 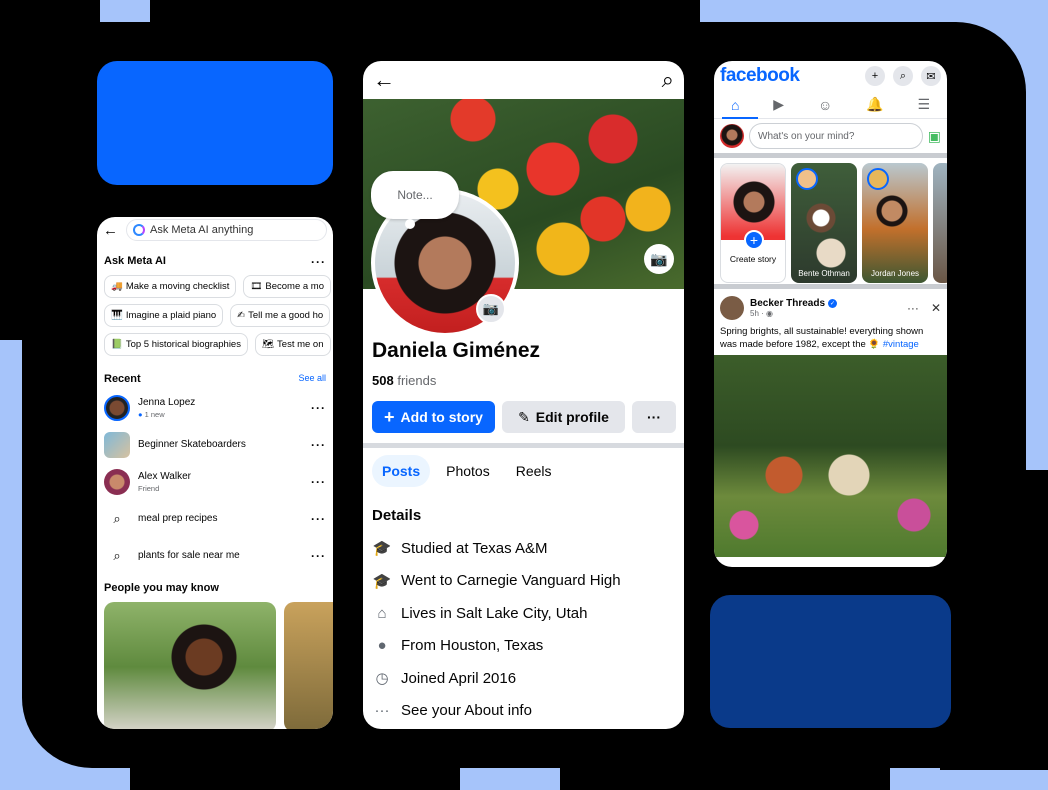 What do you see at coordinates (215, 407) in the screenshot?
I see `list-item: Jenna Lopez ● 1 new ···` at bounding box center [215, 407].